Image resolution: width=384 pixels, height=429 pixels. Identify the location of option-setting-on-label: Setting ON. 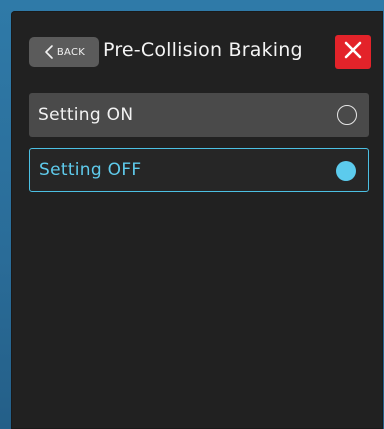
(86, 115).